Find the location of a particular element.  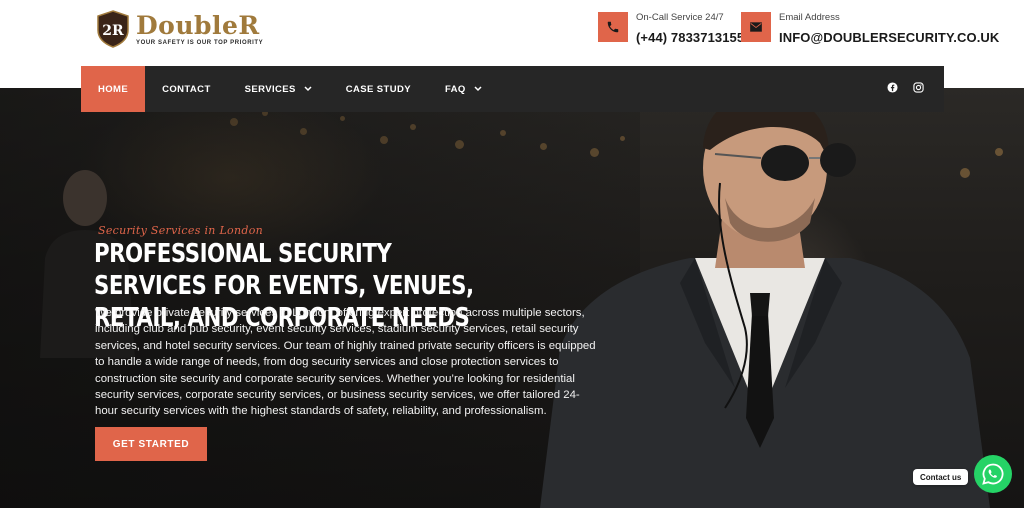

envelope-icon is located at coordinates (756, 27).